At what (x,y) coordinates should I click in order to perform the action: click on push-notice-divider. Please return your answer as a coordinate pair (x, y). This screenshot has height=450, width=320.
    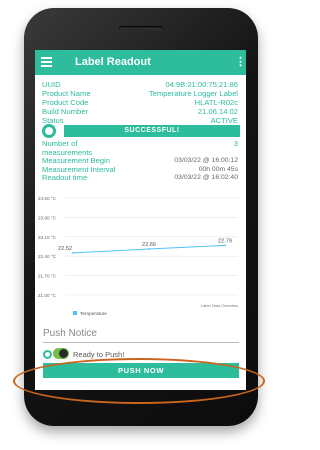
    Looking at the image, I should click on (141, 342).